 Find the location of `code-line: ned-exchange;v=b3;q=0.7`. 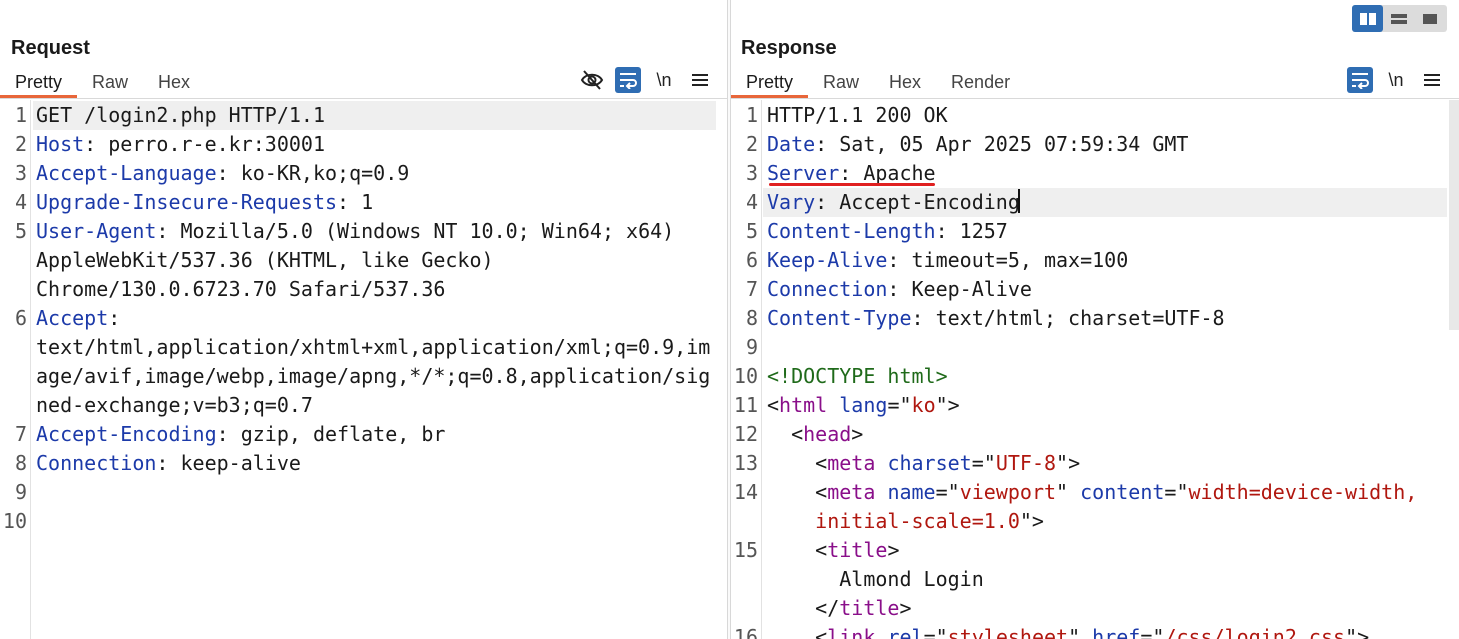

code-line: ned-exchange;v=b3;q=0.7 is located at coordinates (363, 405).